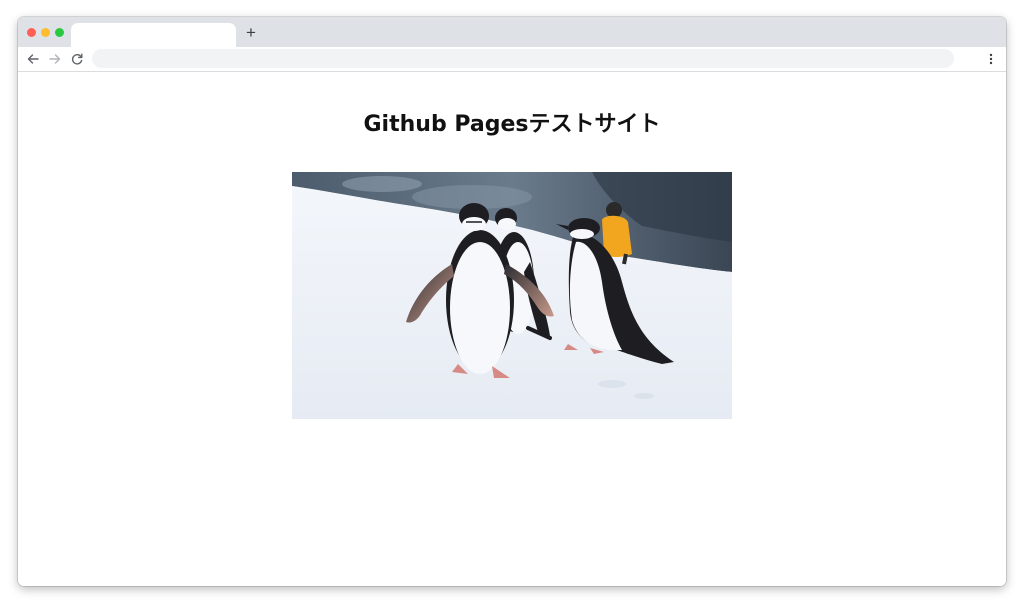  What do you see at coordinates (45, 32) in the screenshot?
I see `minimize-window-button` at bounding box center [45, 32].